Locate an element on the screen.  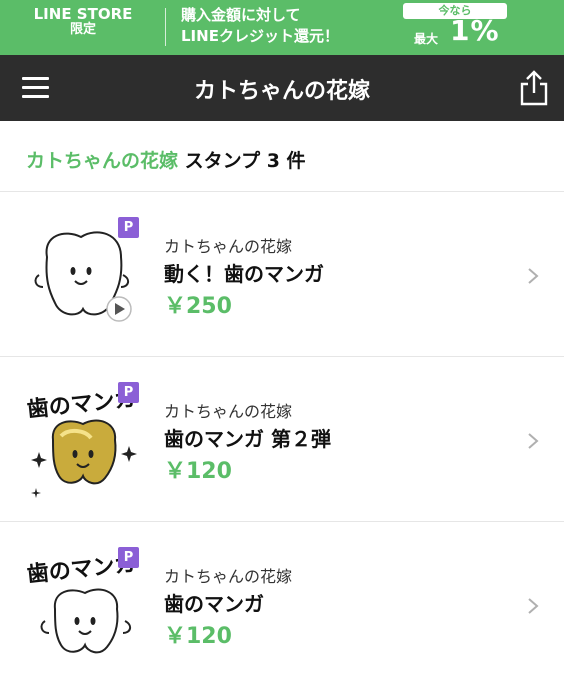
sticker-name: 歯のマンガ 第２弾 is located at coordinates (247, 439).